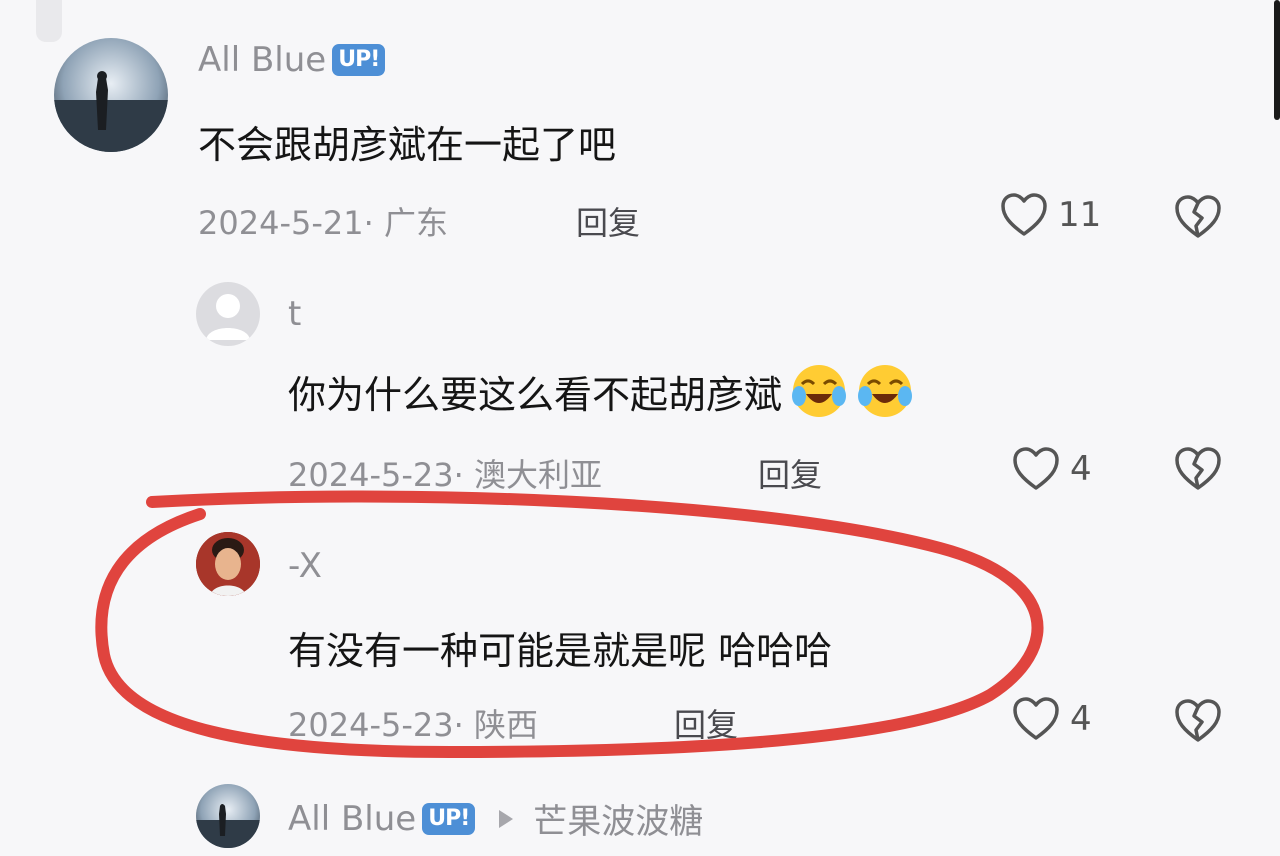 The height and width of the screenshot is (856, 1280). Describe the element at coordinates (407, 145) in the screenshot. I see `comment-text: 不会跟胡彦斌在一起了吧` at that location.